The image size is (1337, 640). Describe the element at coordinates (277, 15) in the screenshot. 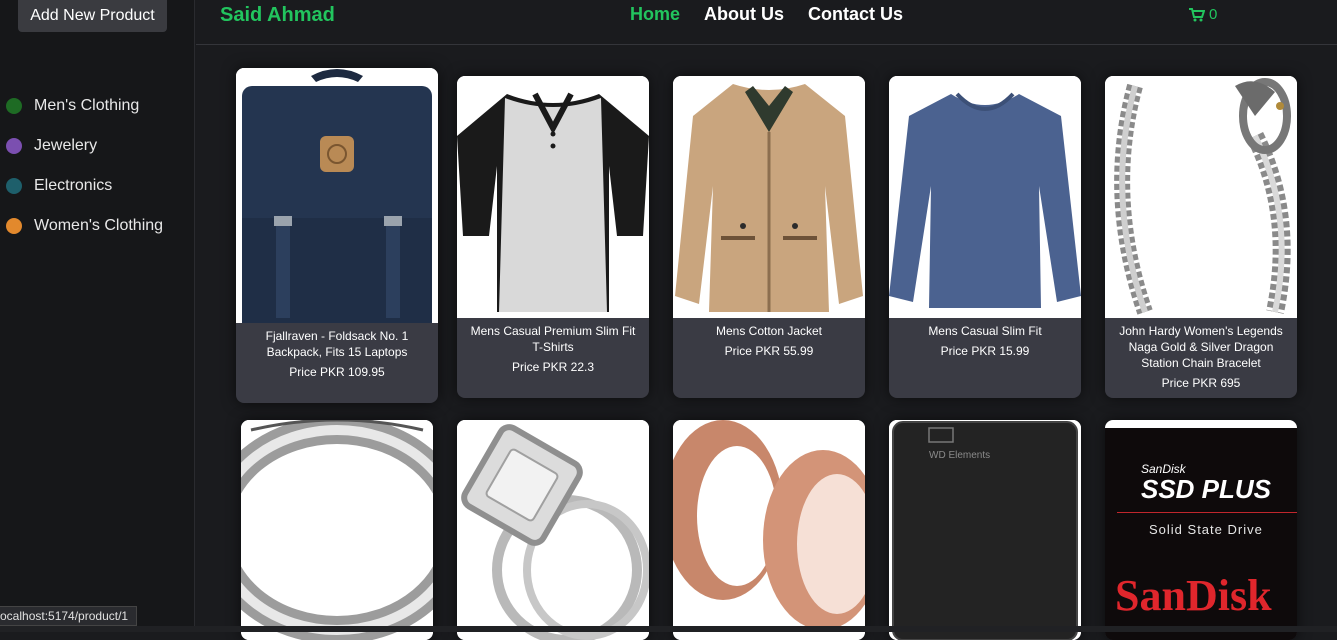

I see `brand-logo: Said Ahmad` at that location.